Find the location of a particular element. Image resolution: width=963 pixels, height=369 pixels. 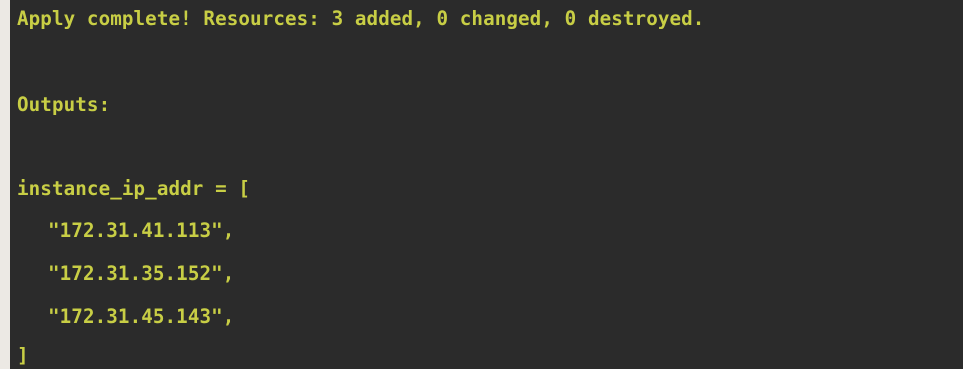

ip-address-item: "172.31.45.143", is located at coordinates (141, 316).